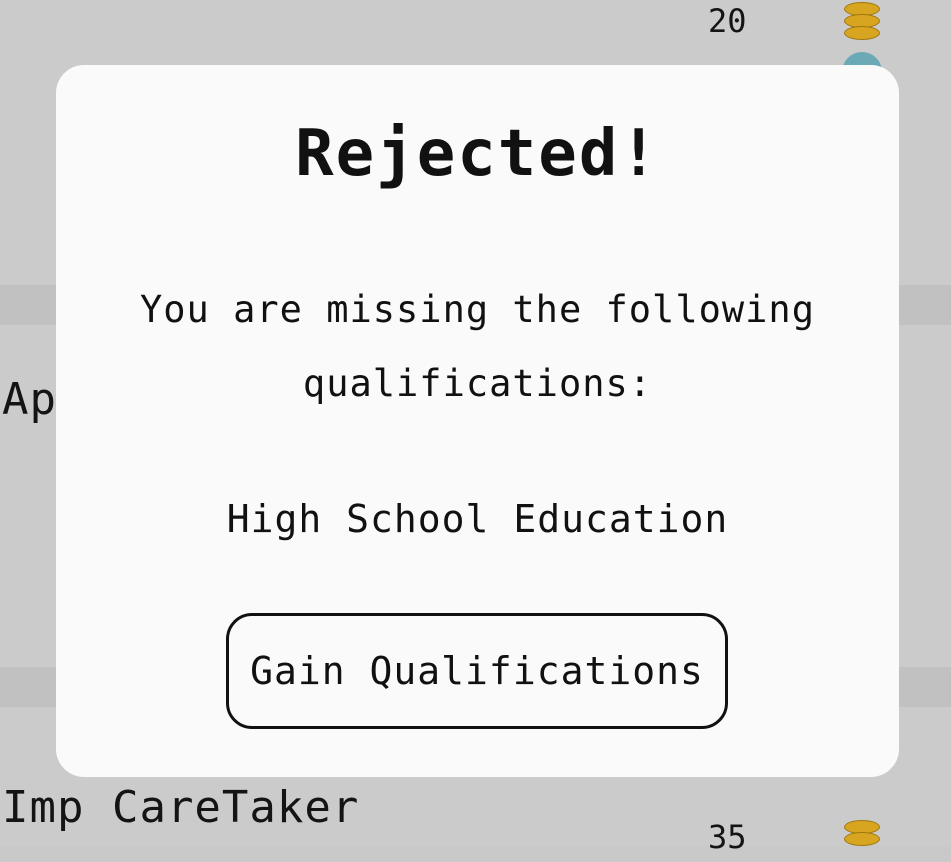 The width and height of the screenshot is (951, 862). Describe the element at coordinates (477, 671) in the screenshot. I see `gain-qualifications-button: Gain Qualifications` at that location.